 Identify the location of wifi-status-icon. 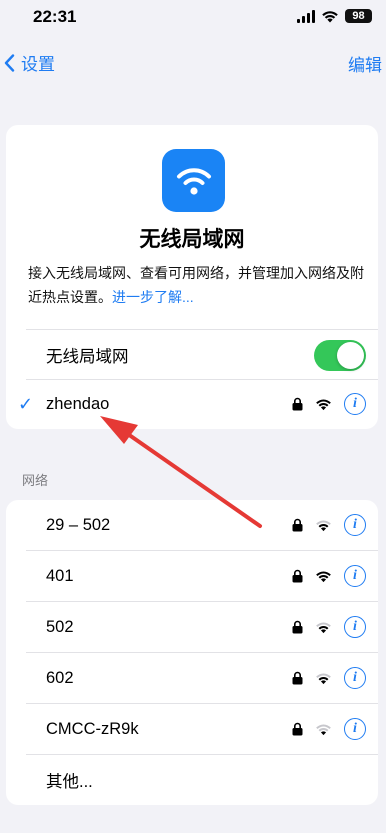
(330, 16).